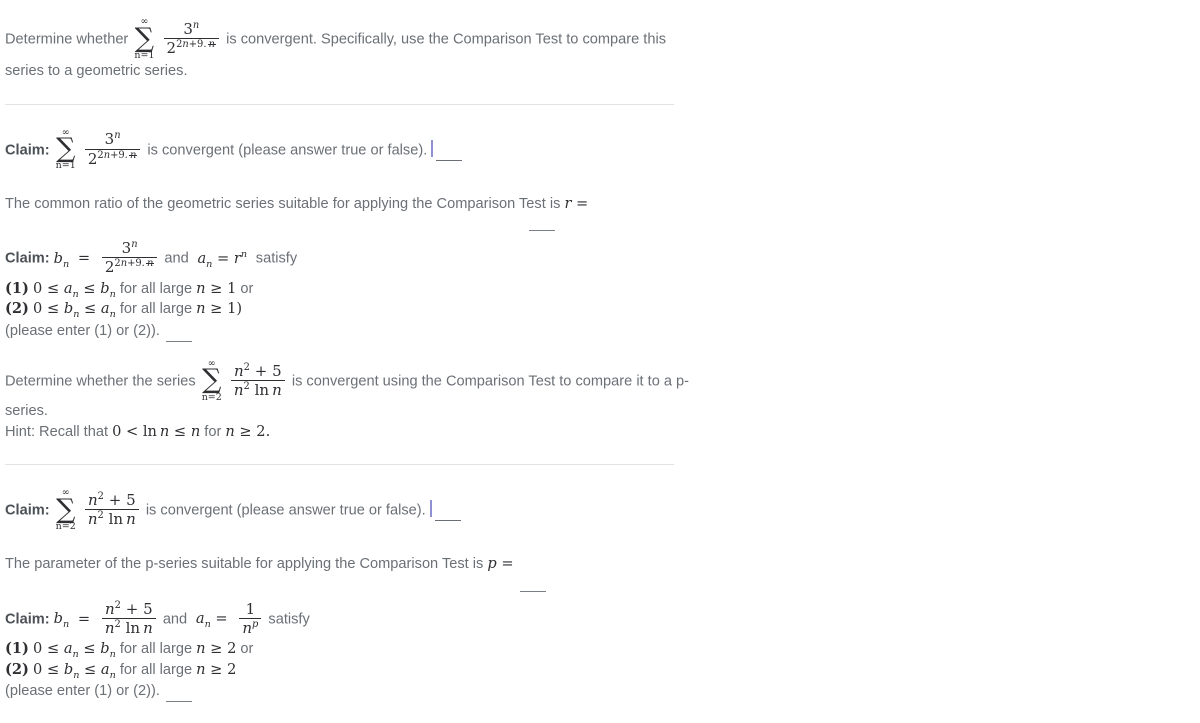  Describe the element at coordinates (216, 288) in the screenshot. I see `condition-1-bound: n ≥ 1` at that location.